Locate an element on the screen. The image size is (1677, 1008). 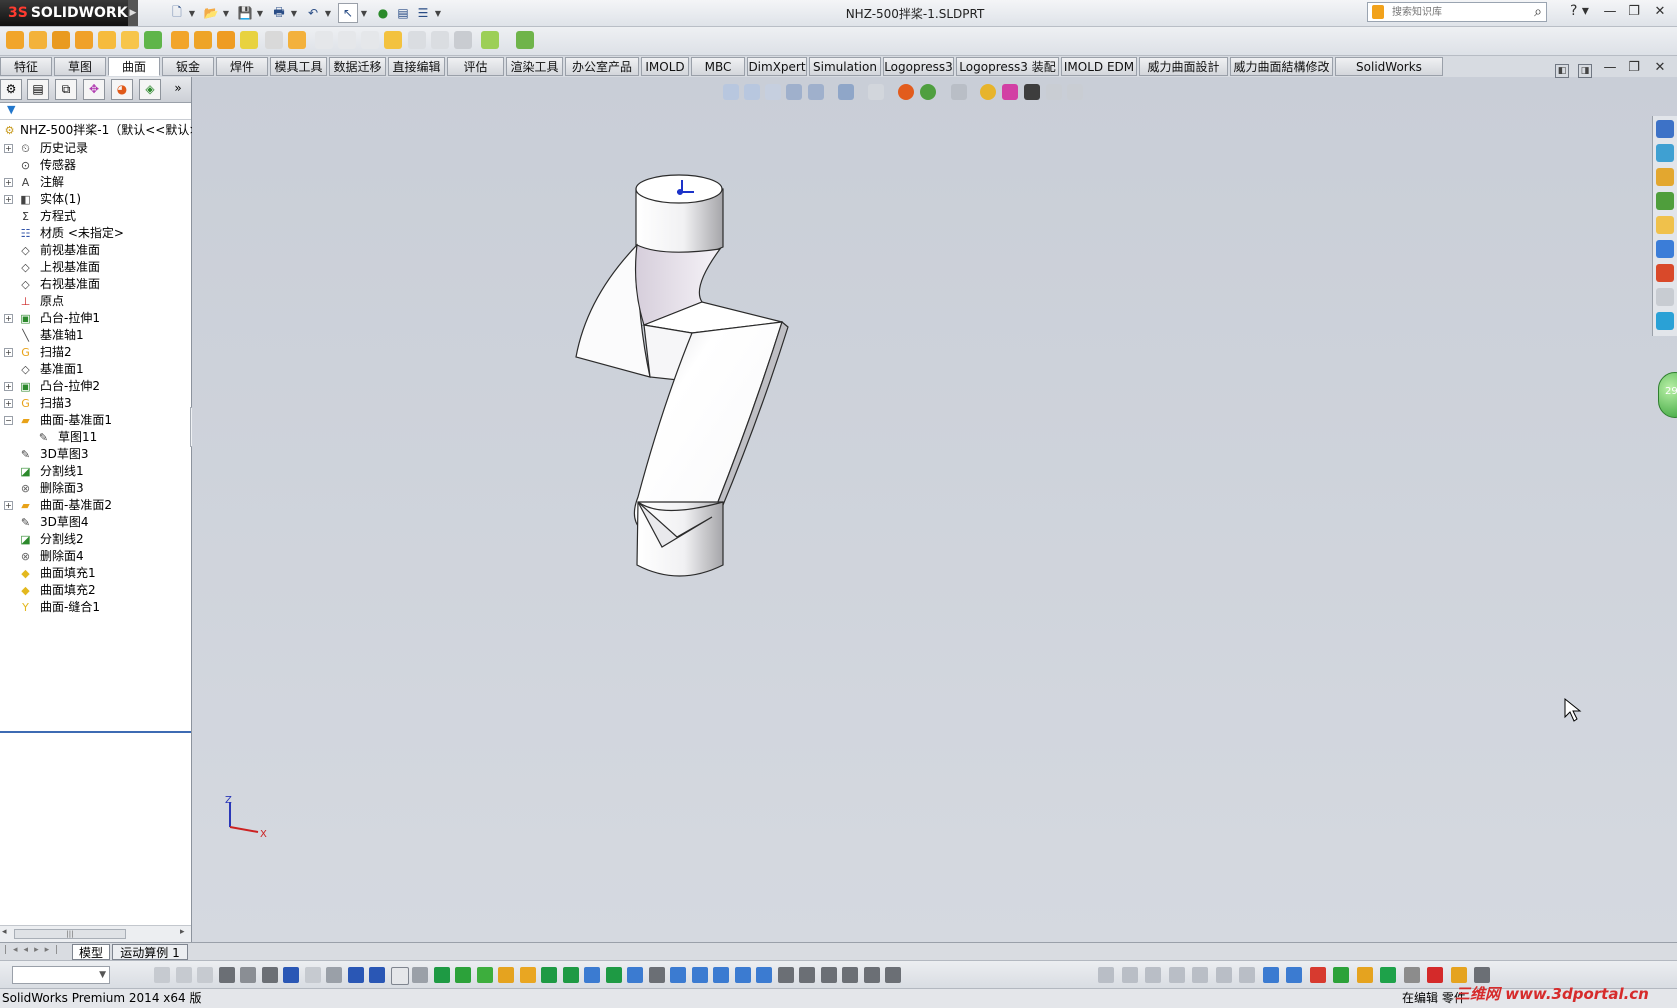
viewport-expand-icon: ◨ is located at coordinates (1585, 71).